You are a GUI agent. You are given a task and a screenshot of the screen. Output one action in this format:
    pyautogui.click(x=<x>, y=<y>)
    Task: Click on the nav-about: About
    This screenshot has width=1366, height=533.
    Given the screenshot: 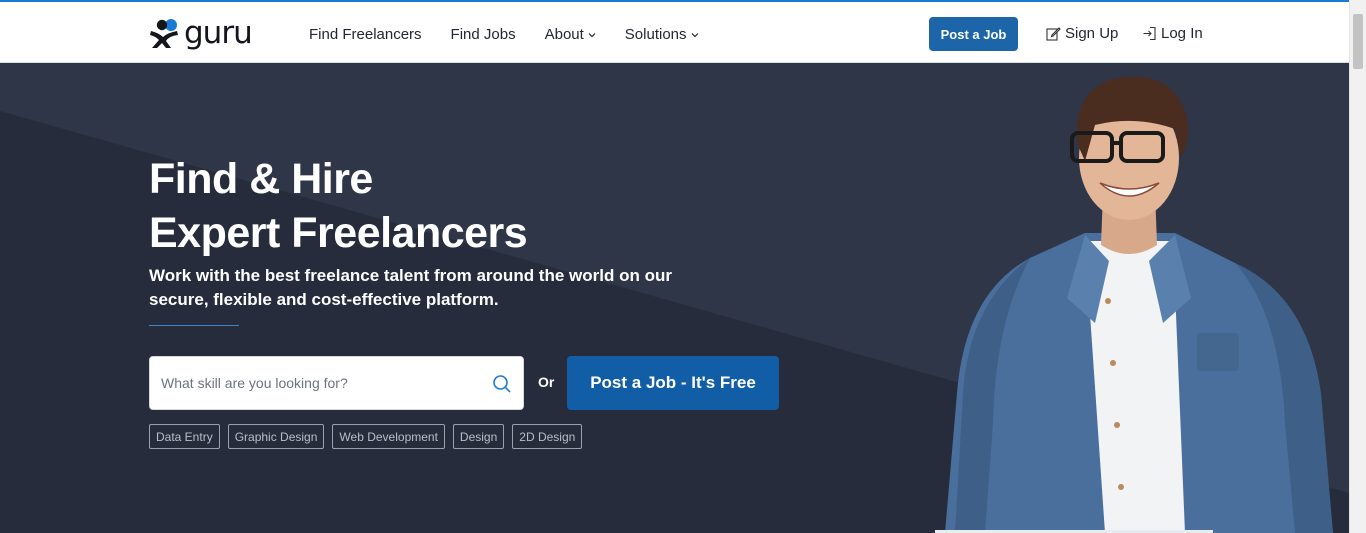 What is the action you would take?
    pyautogui.click(x=570, y=34)
    